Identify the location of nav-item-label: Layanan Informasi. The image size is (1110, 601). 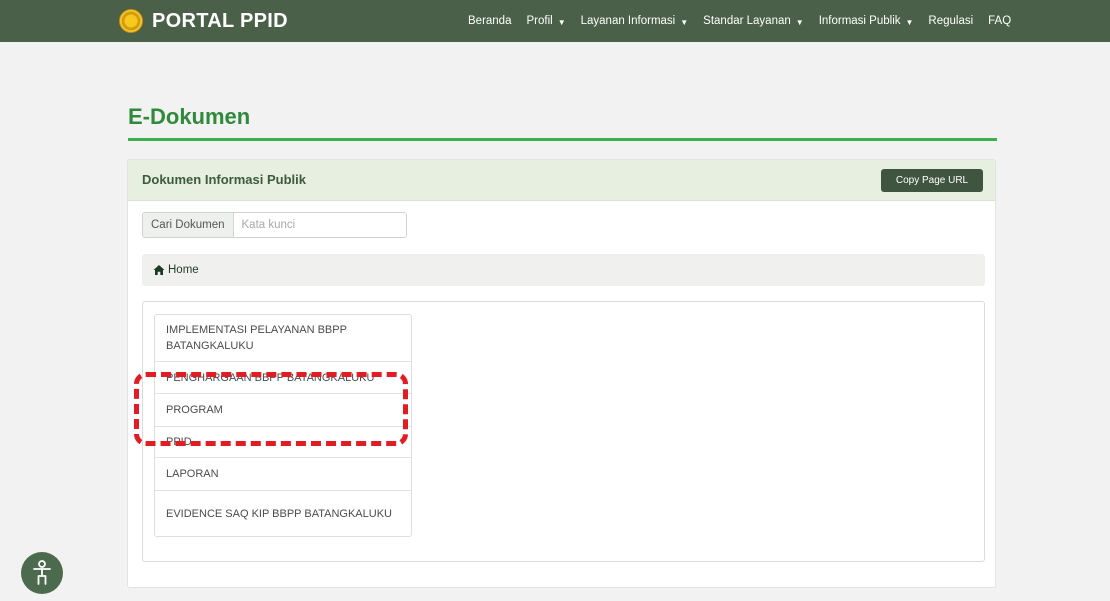
(628, 21).